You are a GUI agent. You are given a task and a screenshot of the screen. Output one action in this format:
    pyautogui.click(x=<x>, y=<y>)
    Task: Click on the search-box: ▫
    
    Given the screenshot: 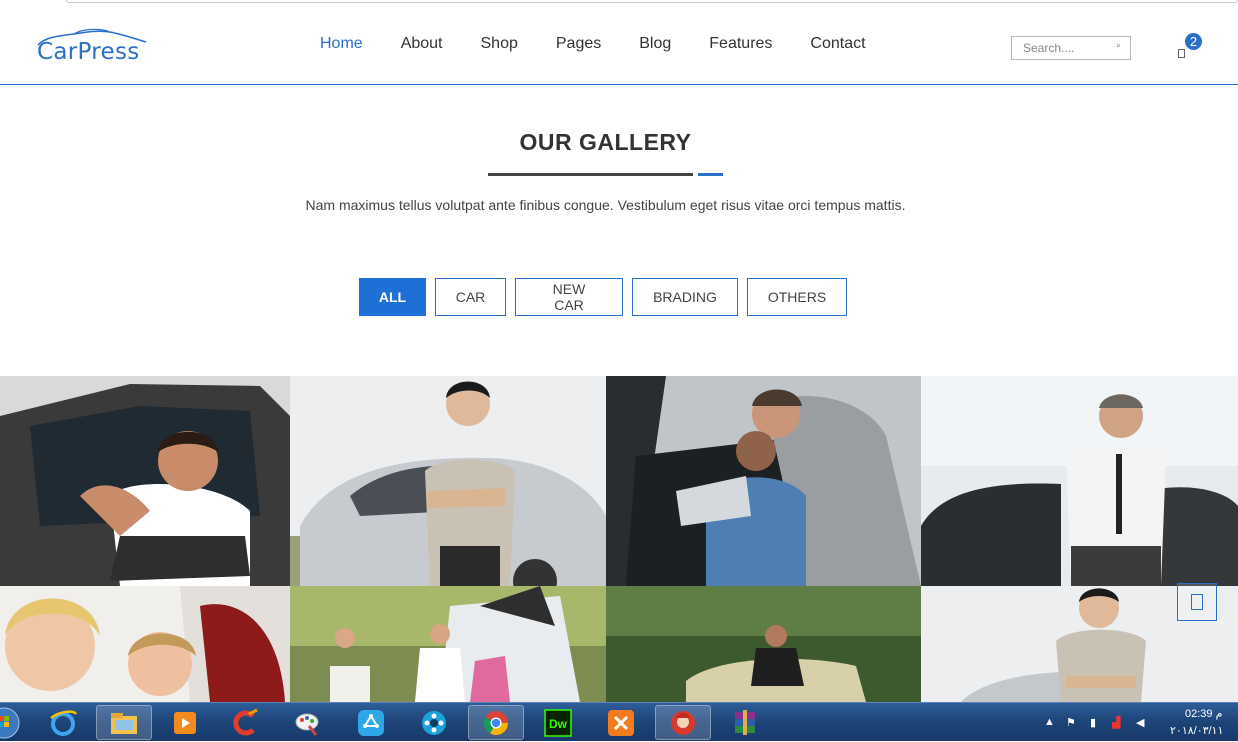 What is the action you would take?
    pyautogui.click(x=1071, y=48)
    